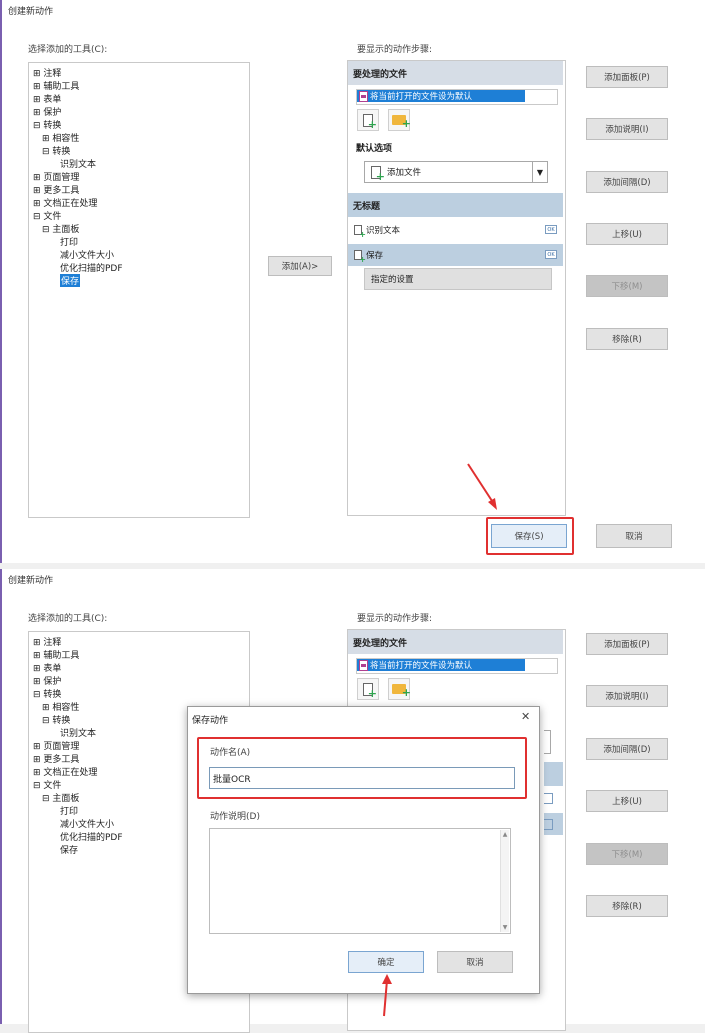 This screenshot has width=705, height=1033. I want to click on scroll-up-icon: ▲, so click(505, 834).